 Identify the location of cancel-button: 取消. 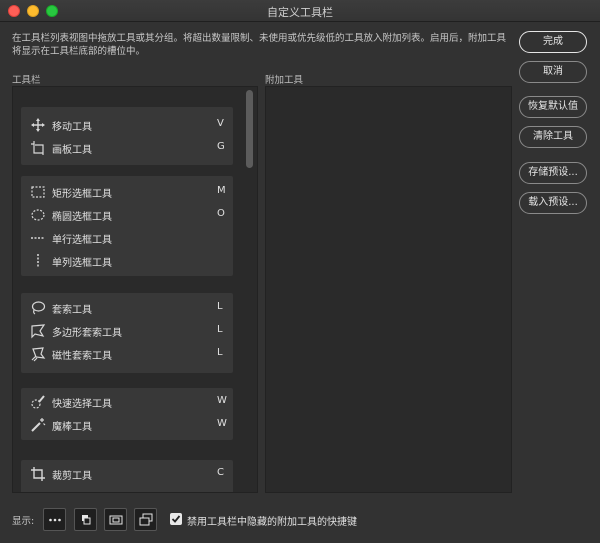
(553, 72).